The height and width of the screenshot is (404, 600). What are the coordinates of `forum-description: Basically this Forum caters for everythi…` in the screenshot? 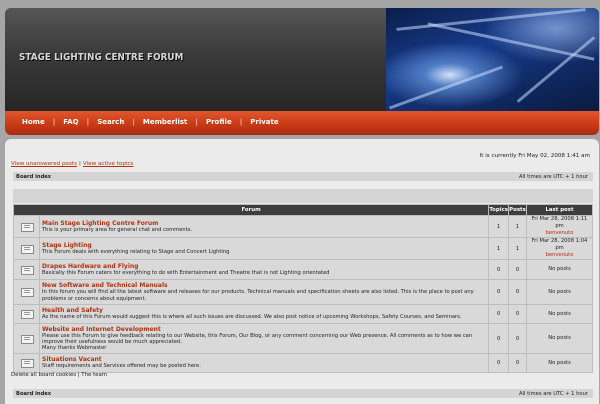 It's located at (186, 272).